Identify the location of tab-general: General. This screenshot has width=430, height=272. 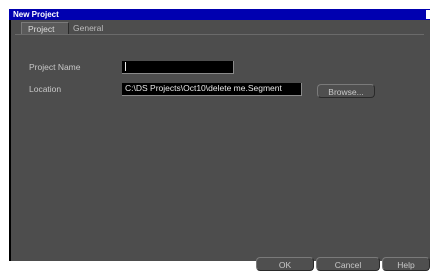
(94, 28).